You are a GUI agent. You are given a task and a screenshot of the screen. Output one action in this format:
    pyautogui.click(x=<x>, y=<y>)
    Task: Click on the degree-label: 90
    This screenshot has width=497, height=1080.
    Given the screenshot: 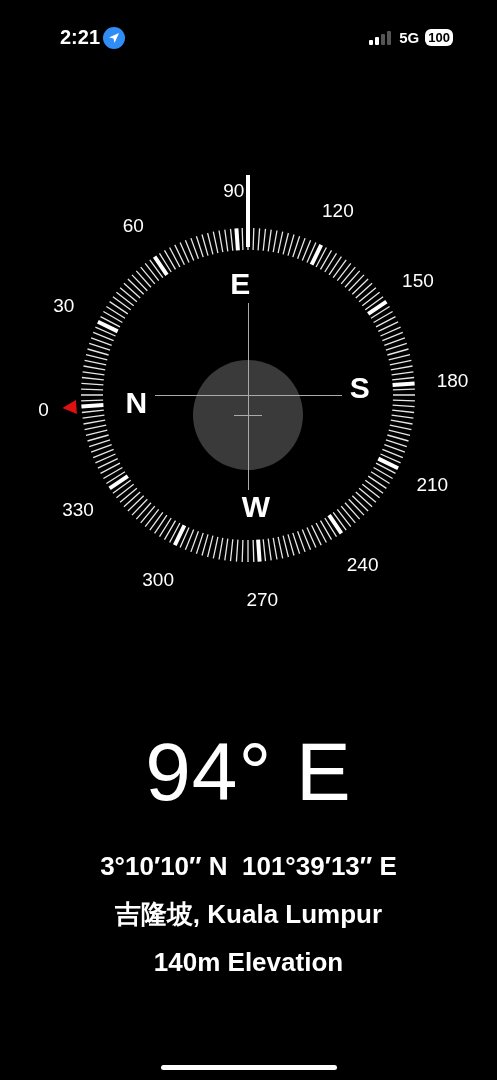 What is the action you would take?
    pyautogui.click(x=234, y=190)
    